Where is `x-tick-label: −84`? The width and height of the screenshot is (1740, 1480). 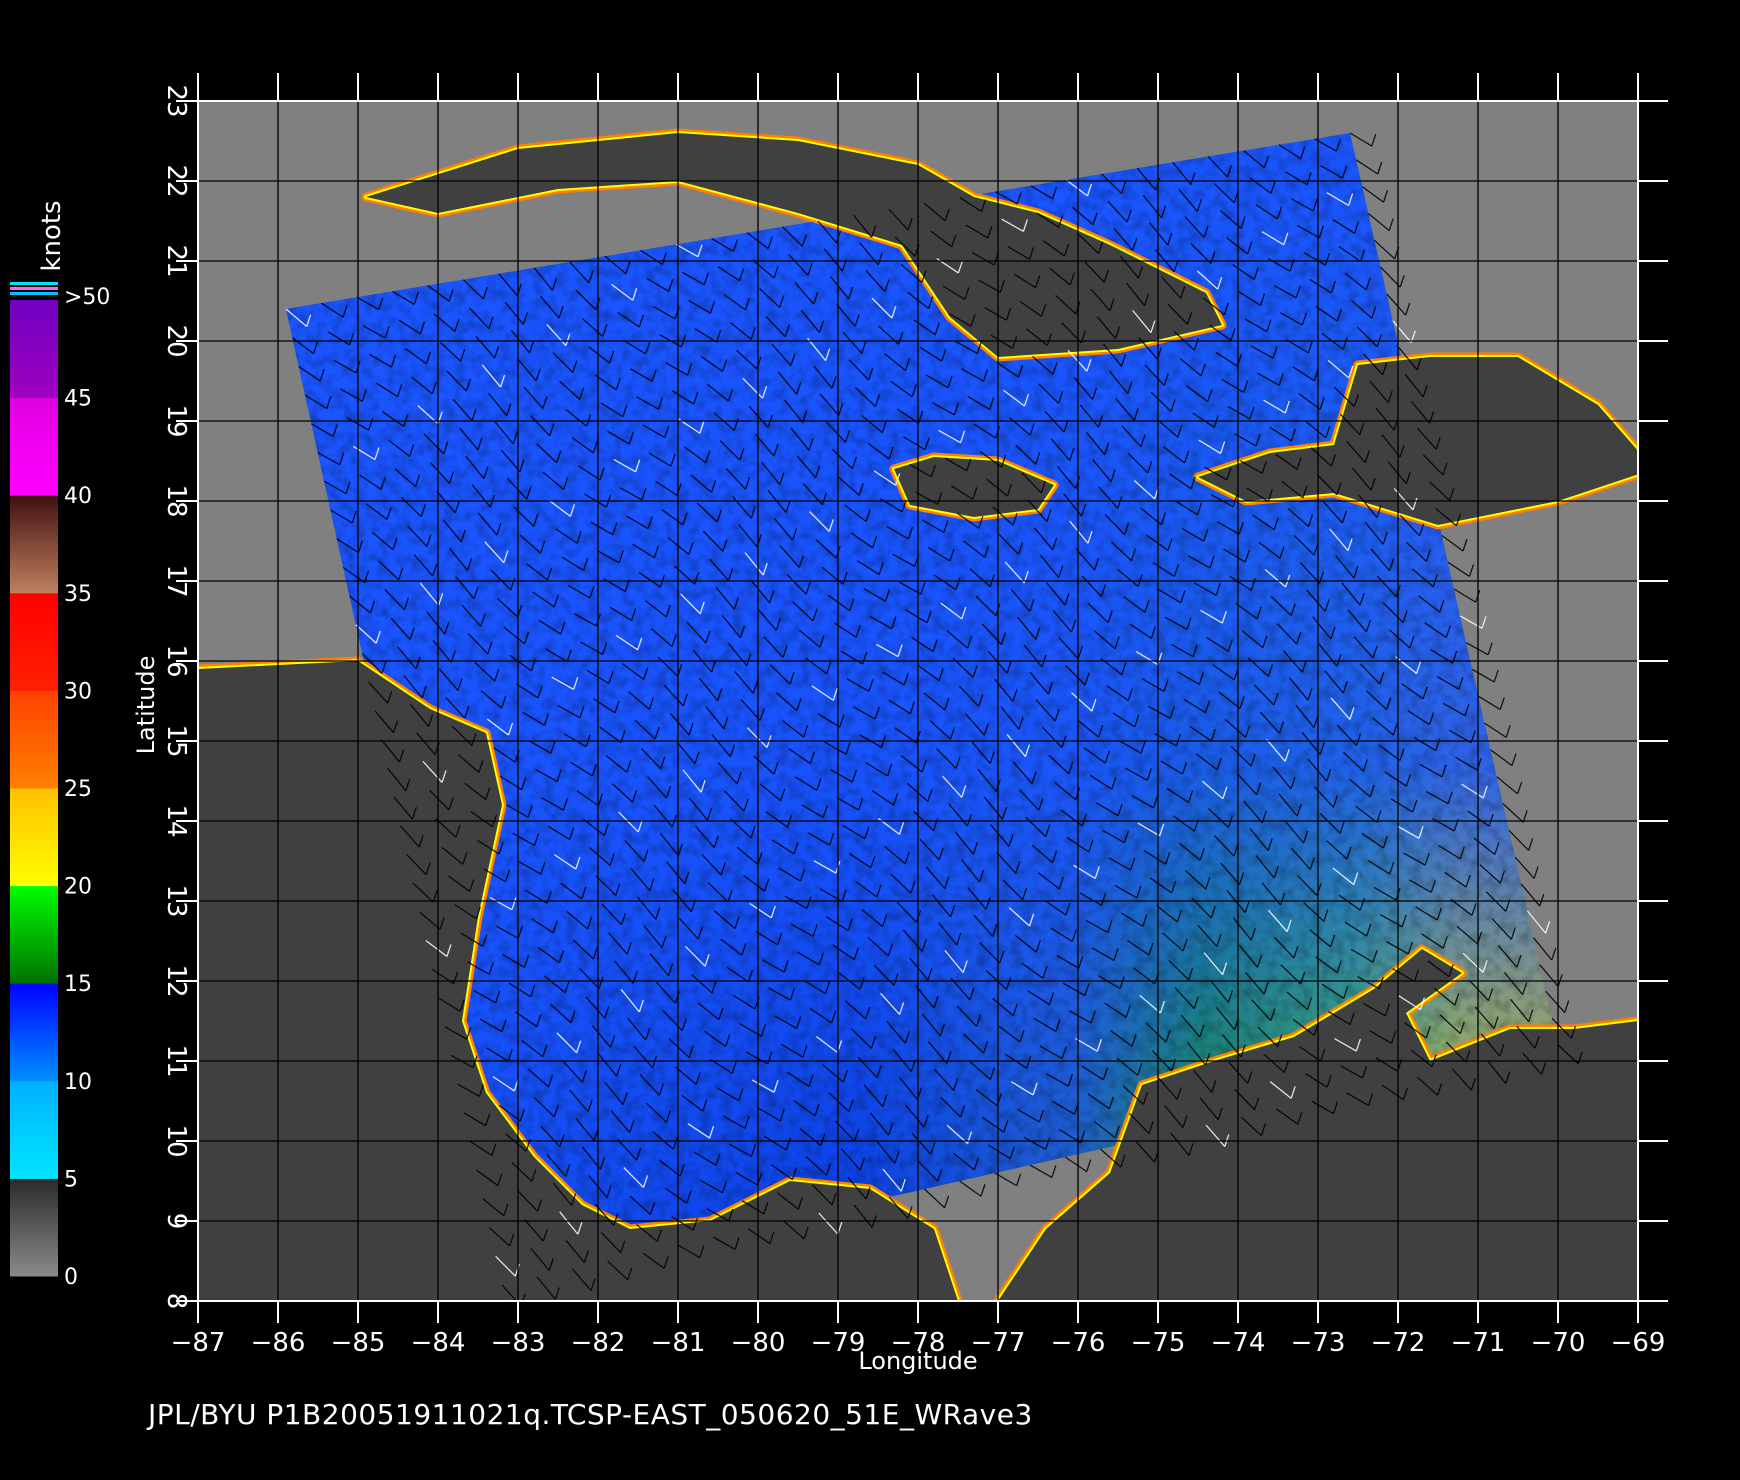 x-tick-label: −84 is located at coordinates (438, 1343).